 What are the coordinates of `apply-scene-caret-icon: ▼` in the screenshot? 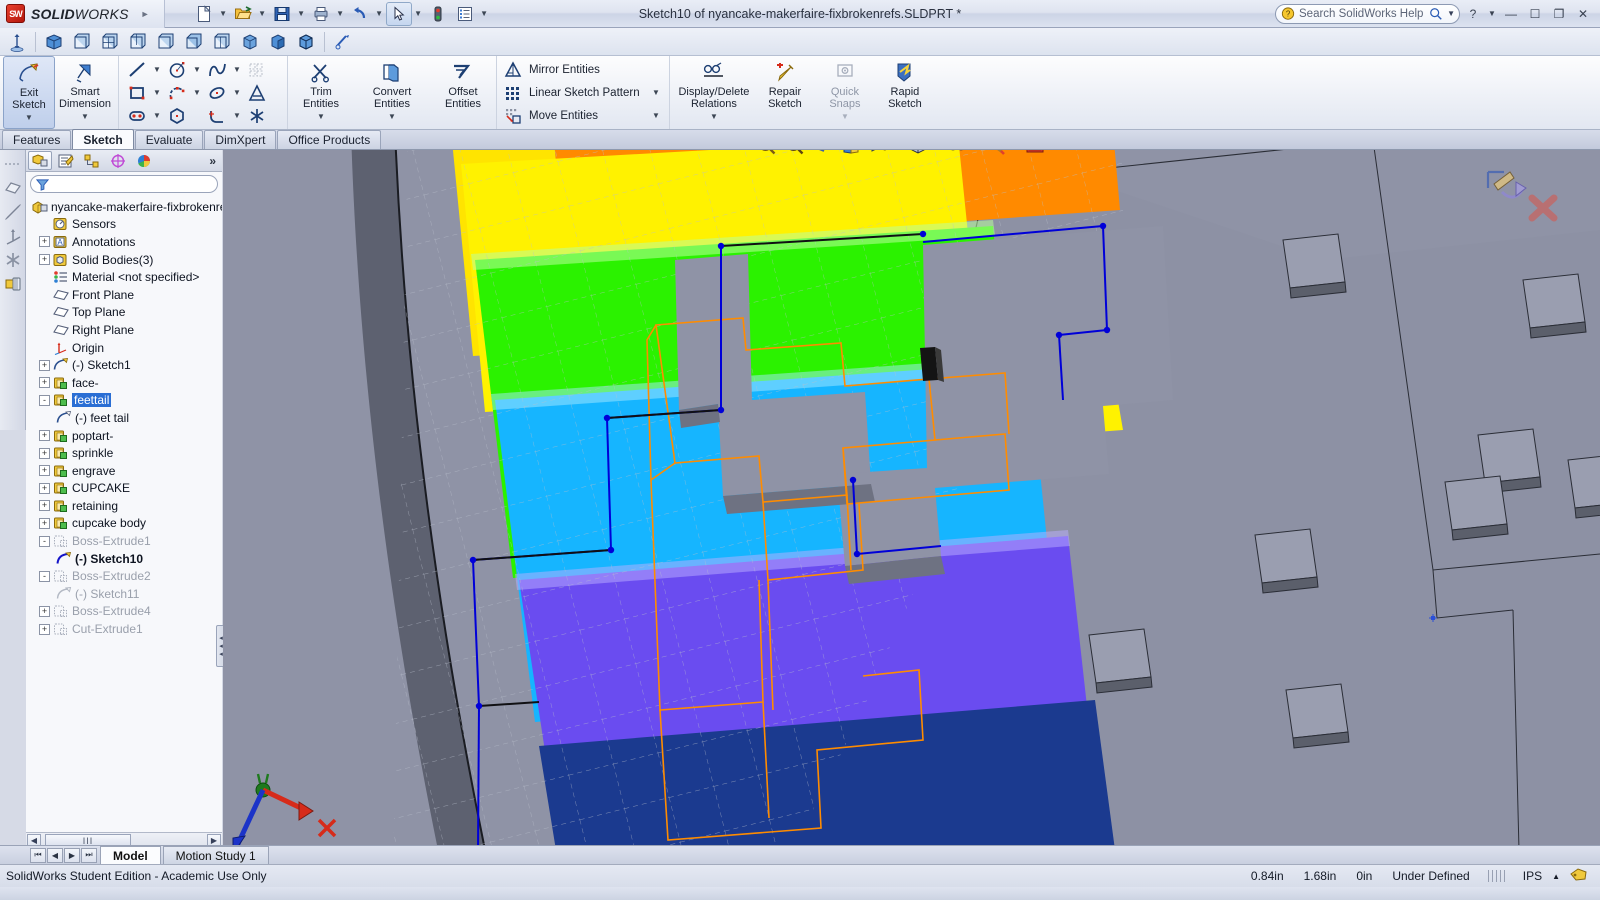 It's located at (1054, 150).